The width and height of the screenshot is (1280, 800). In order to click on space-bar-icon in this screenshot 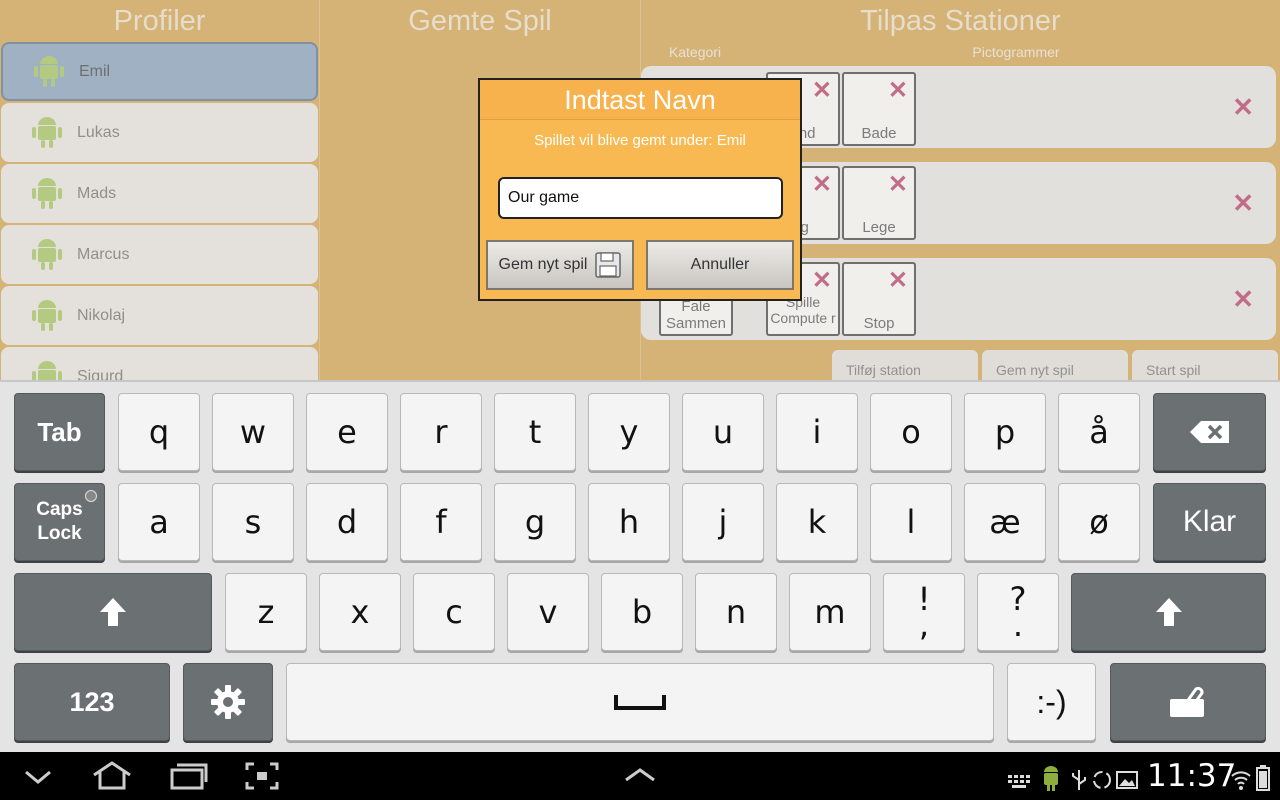, I will do `click(640, 702)`.